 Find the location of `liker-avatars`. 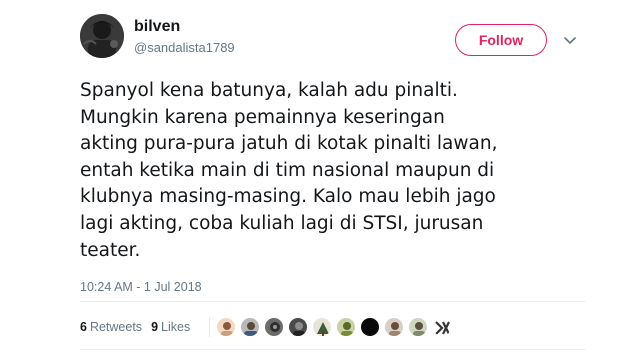

liker-avatars is located at coordinates (336, 327).